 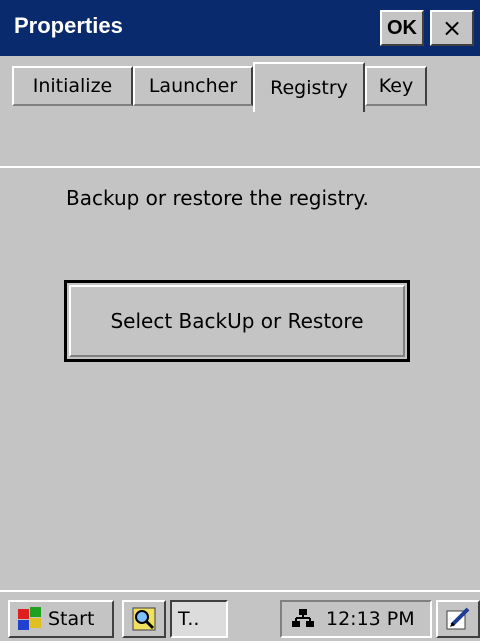 I want to click on taskbar-task-button: T.., so click(x=199, y=619).